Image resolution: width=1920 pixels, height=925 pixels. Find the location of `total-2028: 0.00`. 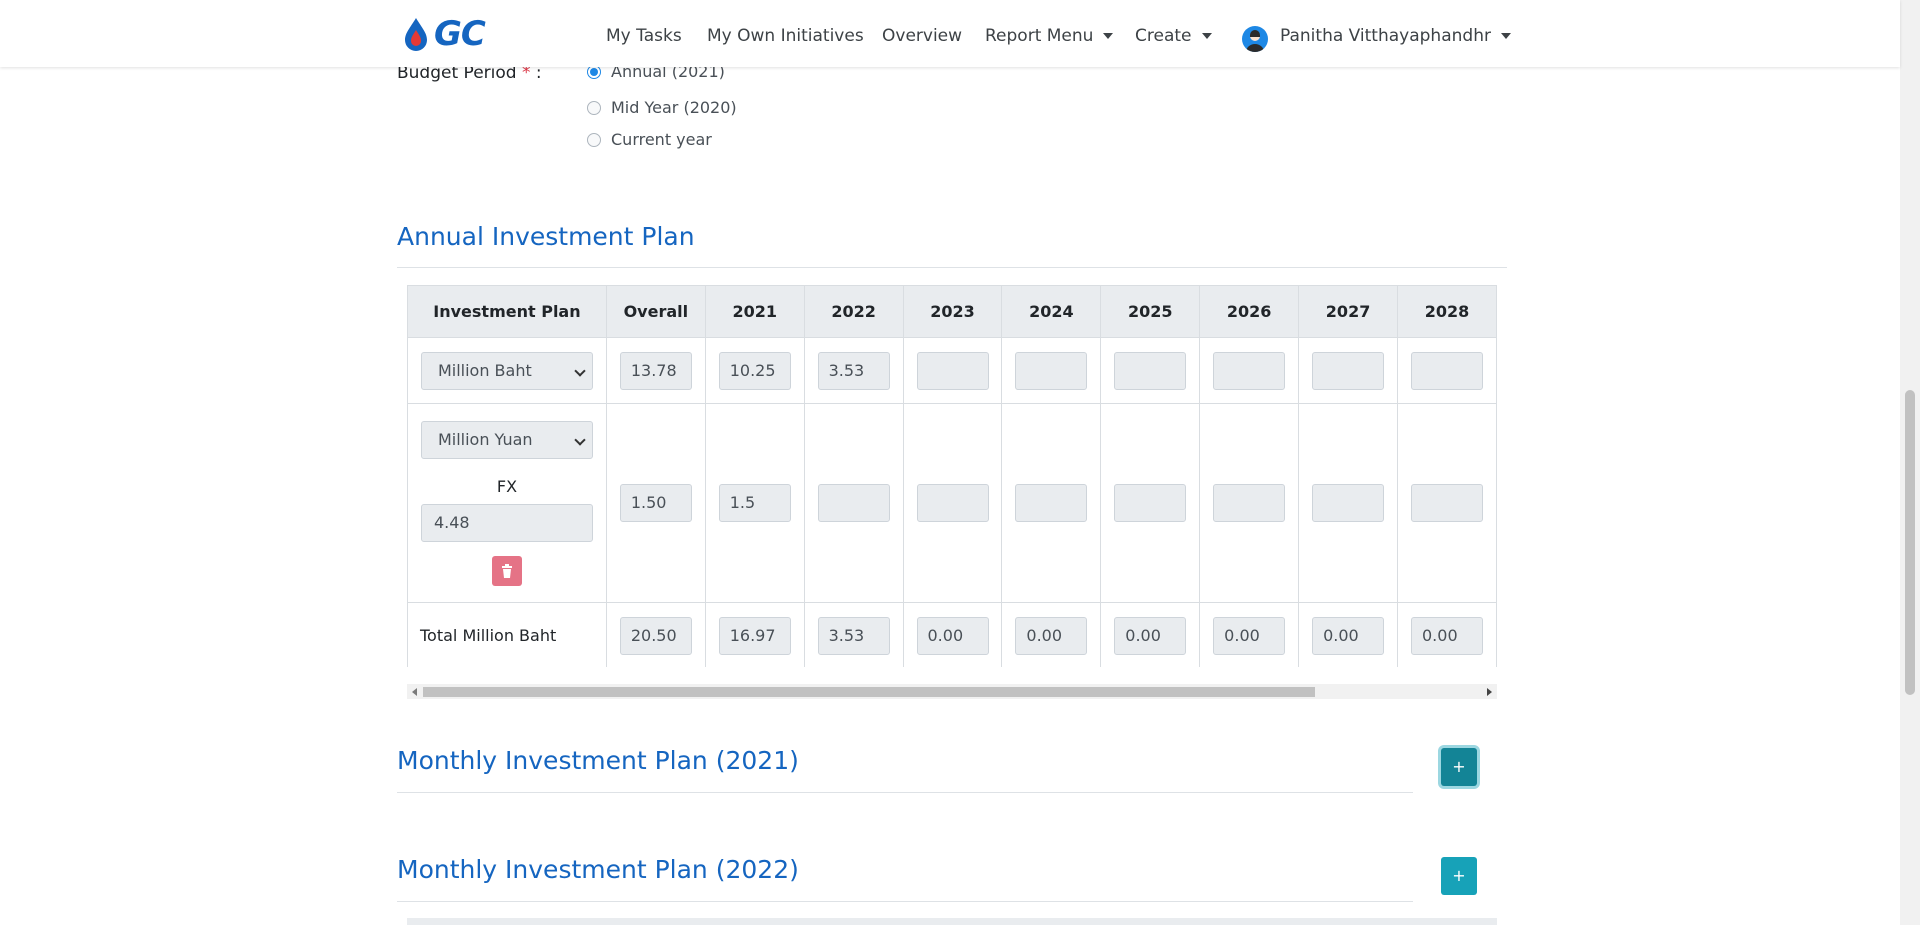

total-2028: 0.00 is located at coordinates (1447, 635).